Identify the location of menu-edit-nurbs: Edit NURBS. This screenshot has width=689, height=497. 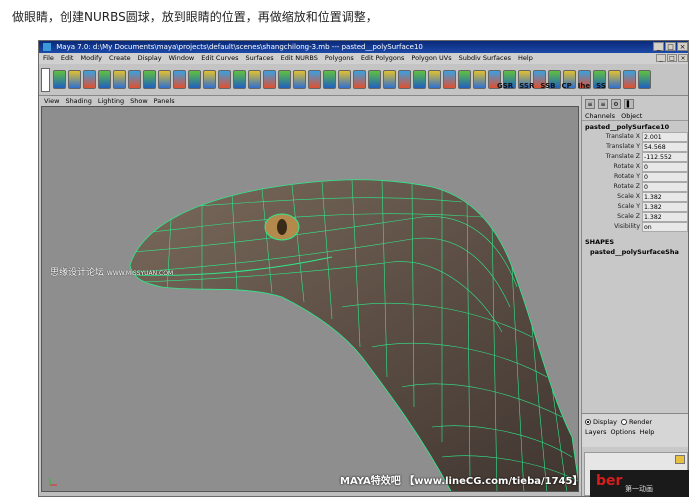
(299, 58).